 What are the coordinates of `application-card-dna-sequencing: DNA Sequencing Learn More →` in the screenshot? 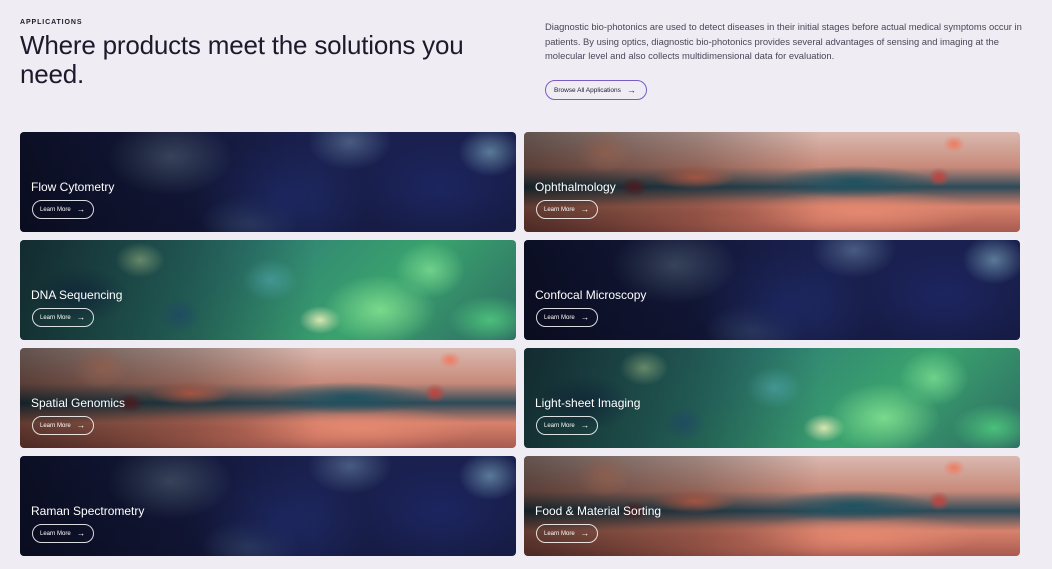 It's located at (268, 290).